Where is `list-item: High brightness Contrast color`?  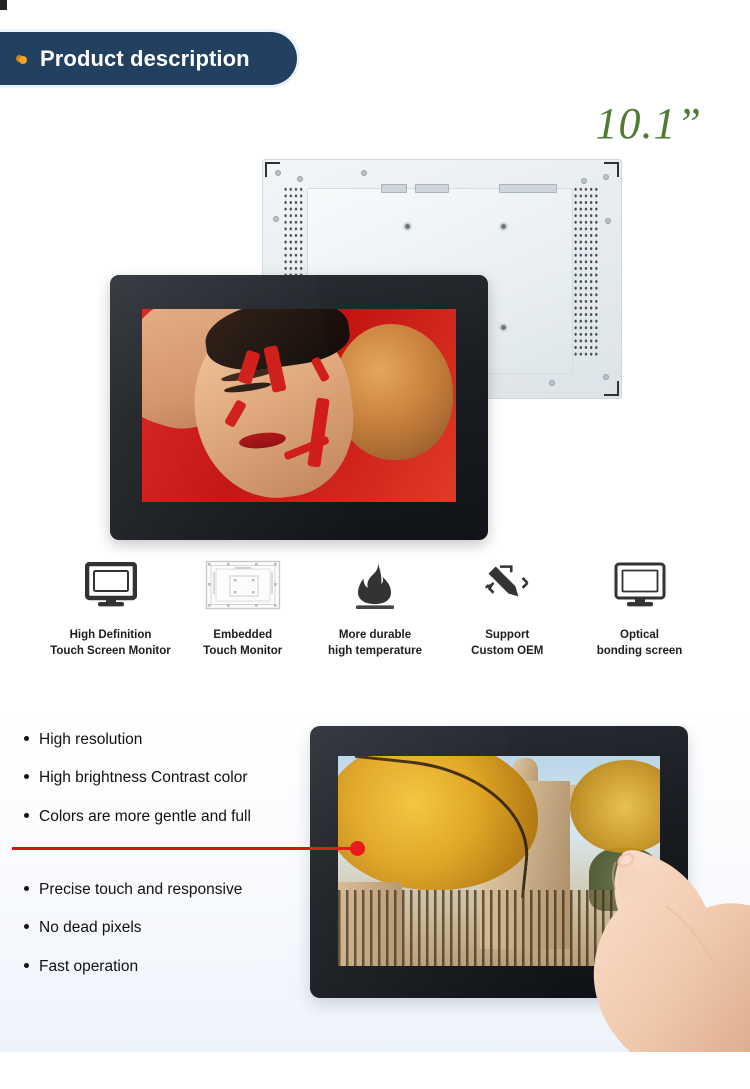
list-item: High brightness Contrast color is located at coordinates (169, 777).